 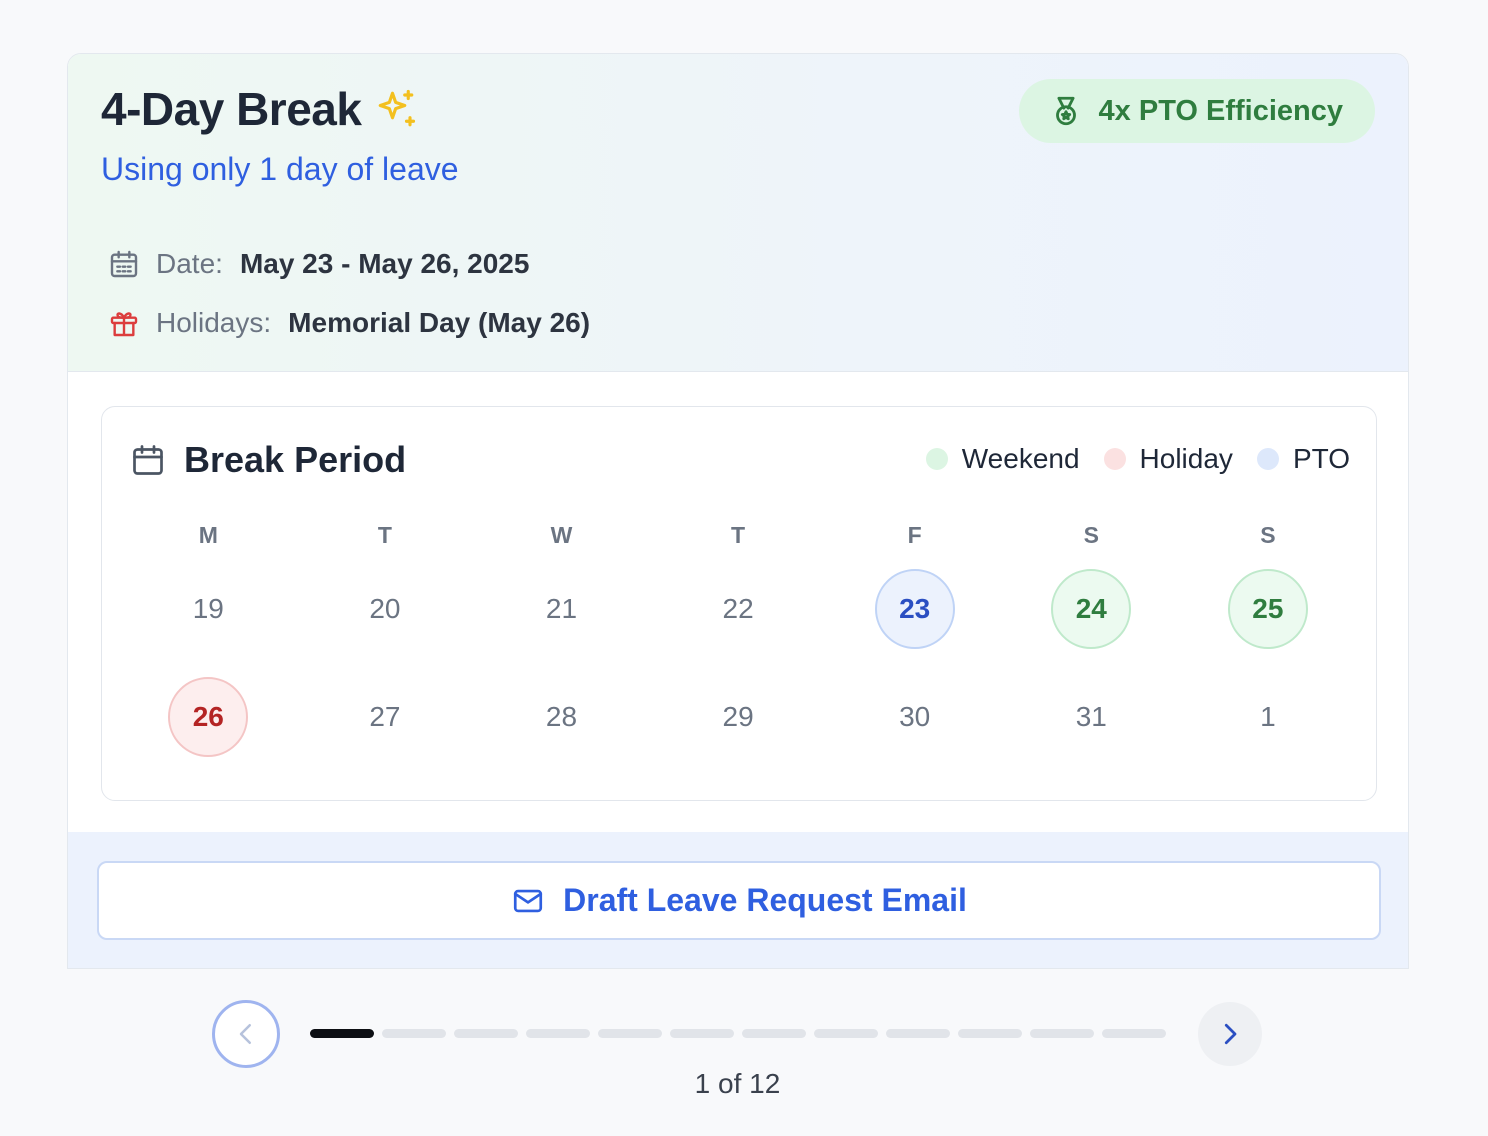 I want to click on calendar-day-number: 29, so click(x=738, y=716).